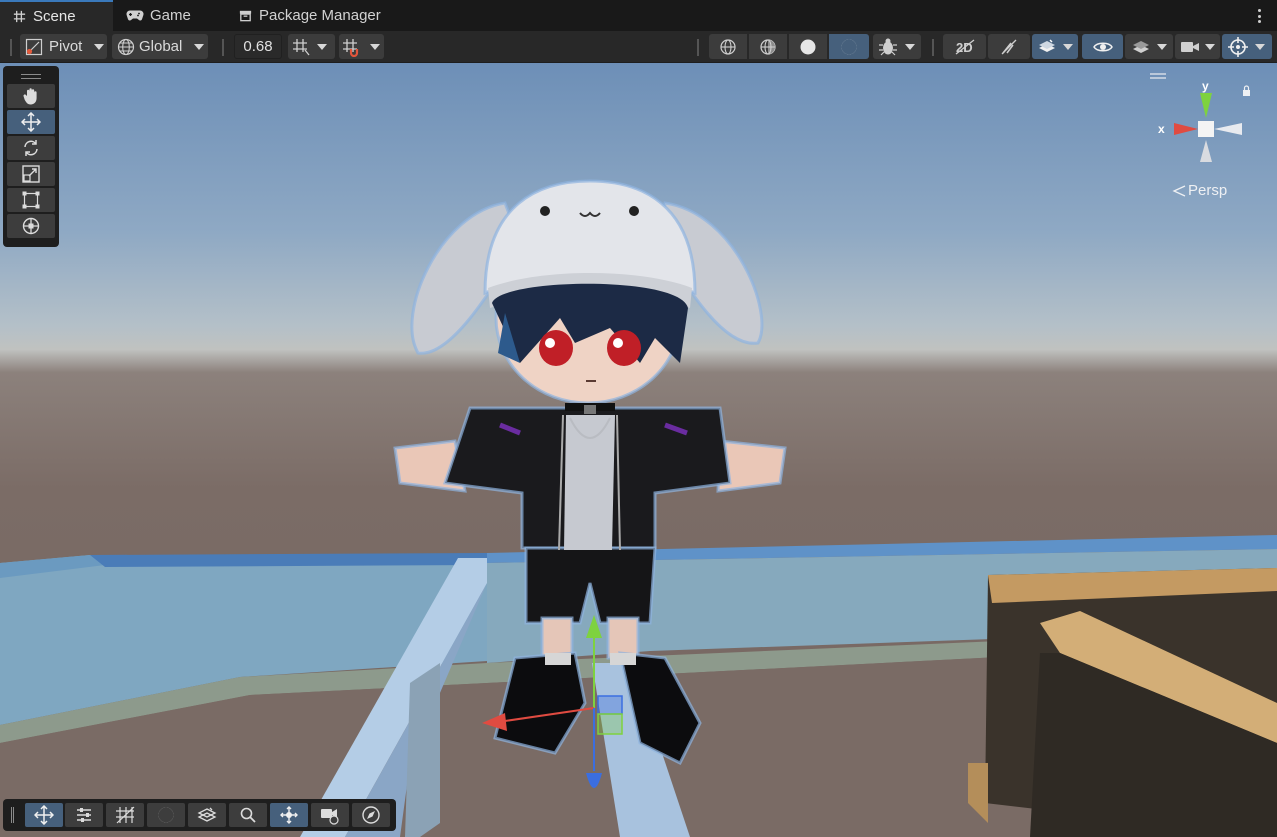 This screenshot has width=1277, height=837. I want to click on transform-icon, so click(31, 226).